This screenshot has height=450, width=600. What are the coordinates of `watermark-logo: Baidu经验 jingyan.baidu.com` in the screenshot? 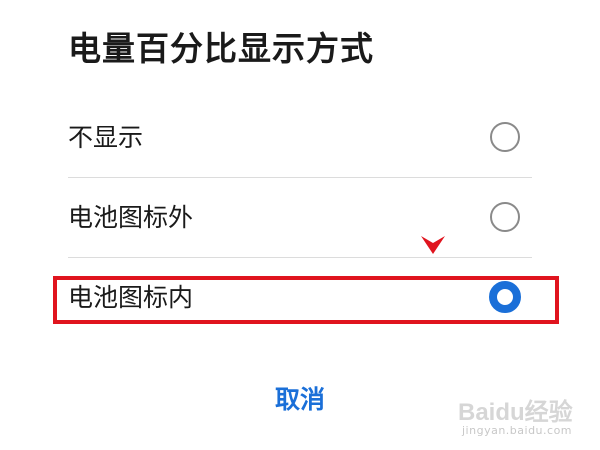 It's located at (518, 412).